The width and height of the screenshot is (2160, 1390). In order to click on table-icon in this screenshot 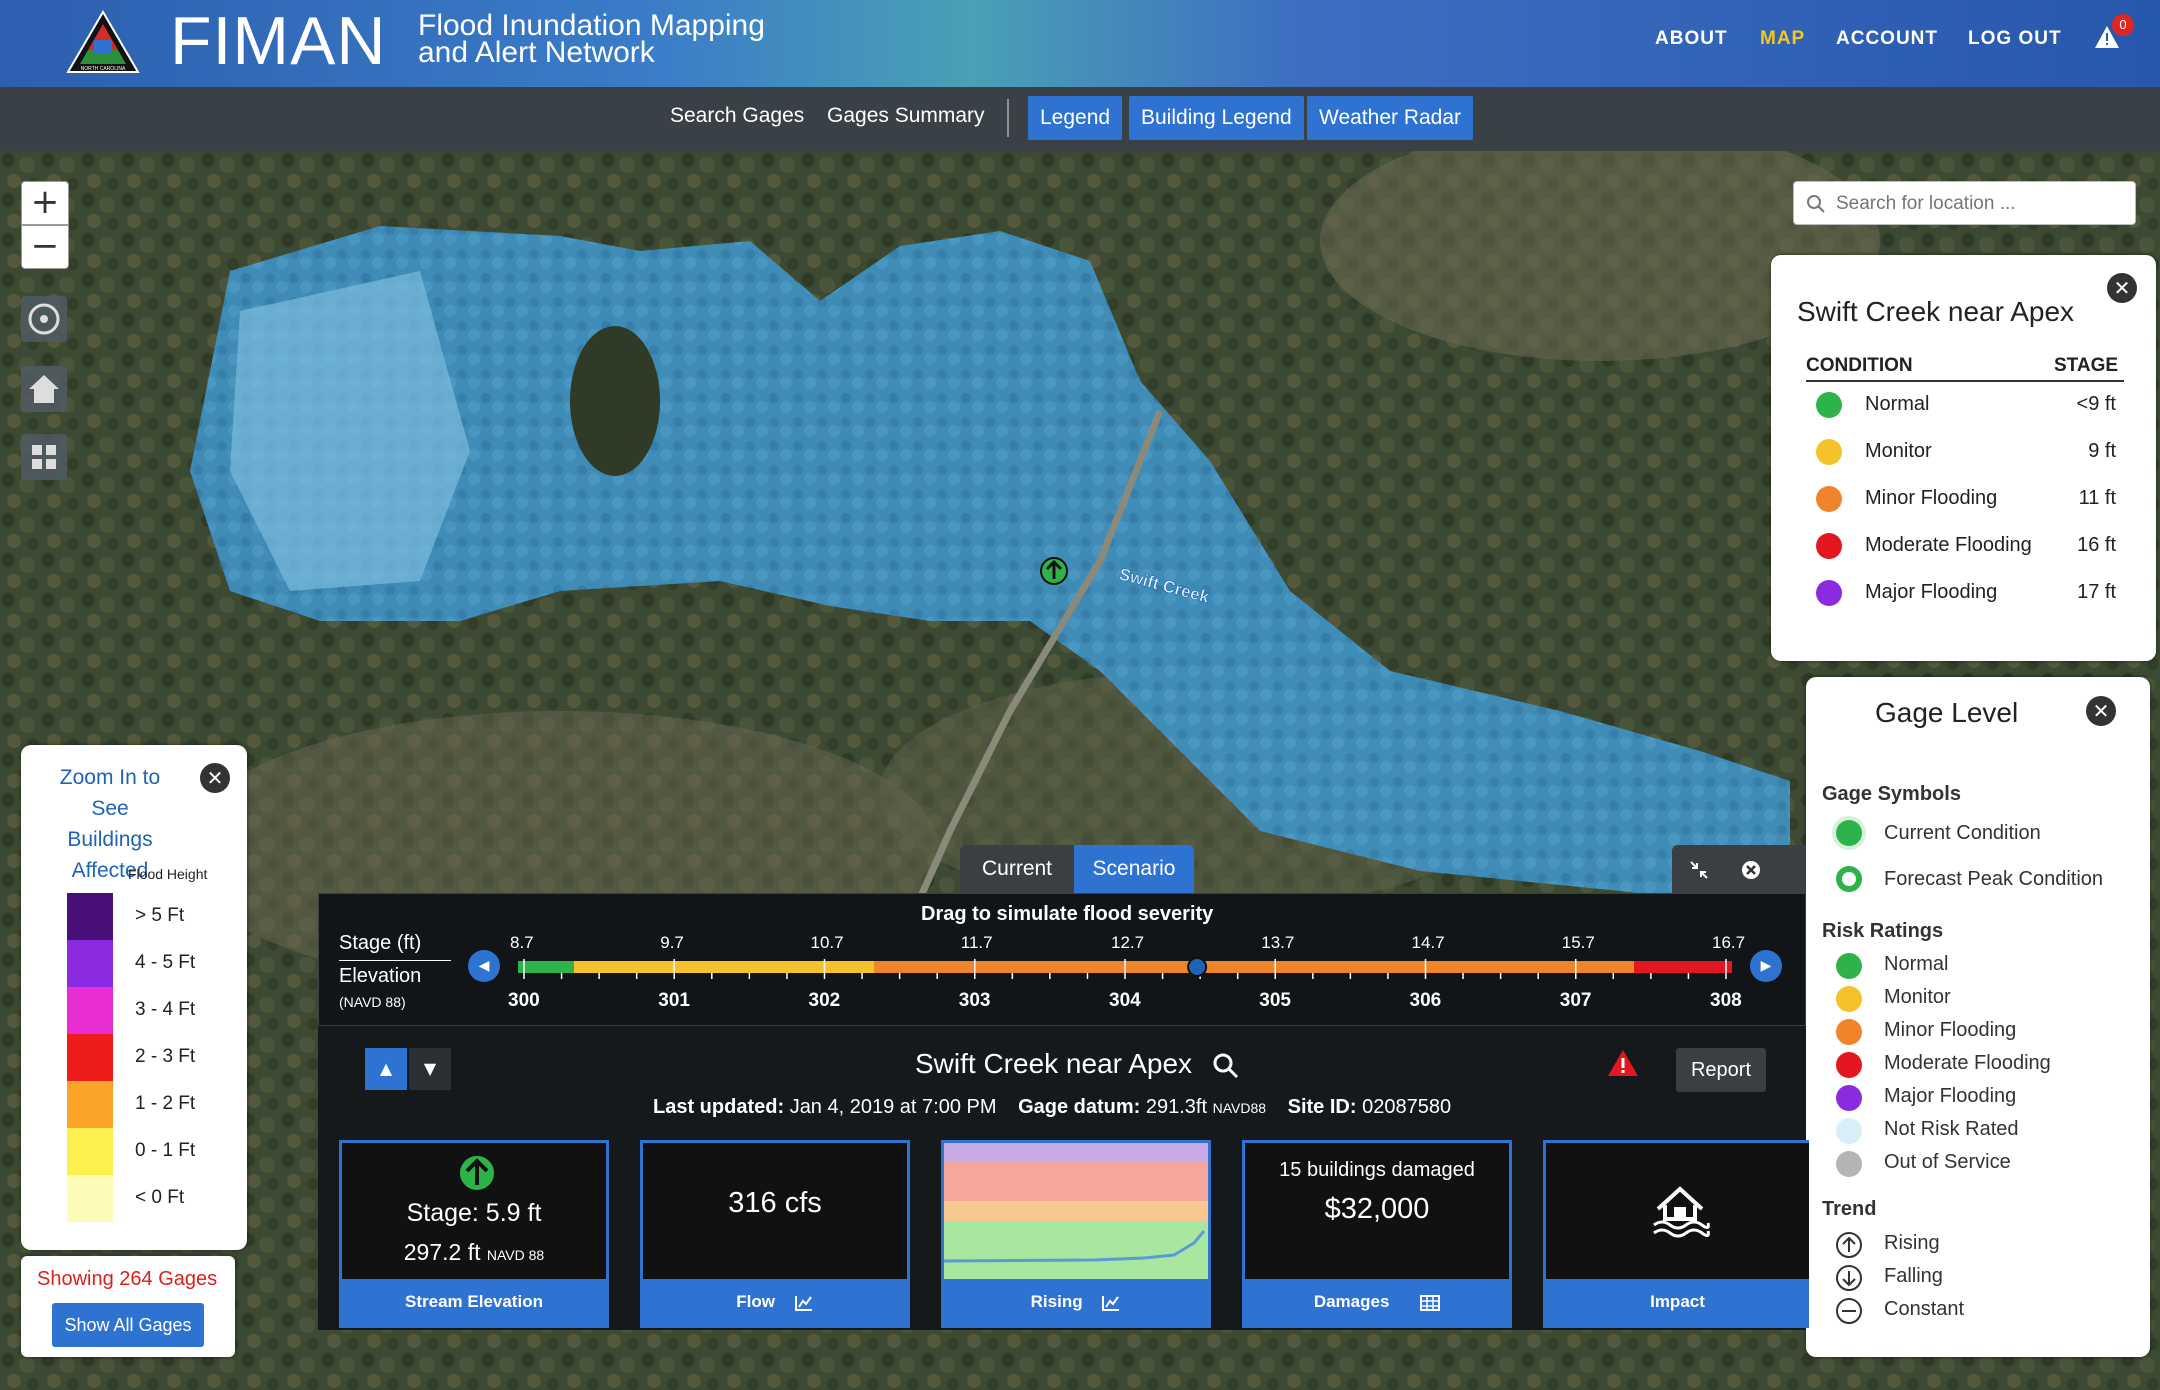, I will do `click(1430, 1302)`.